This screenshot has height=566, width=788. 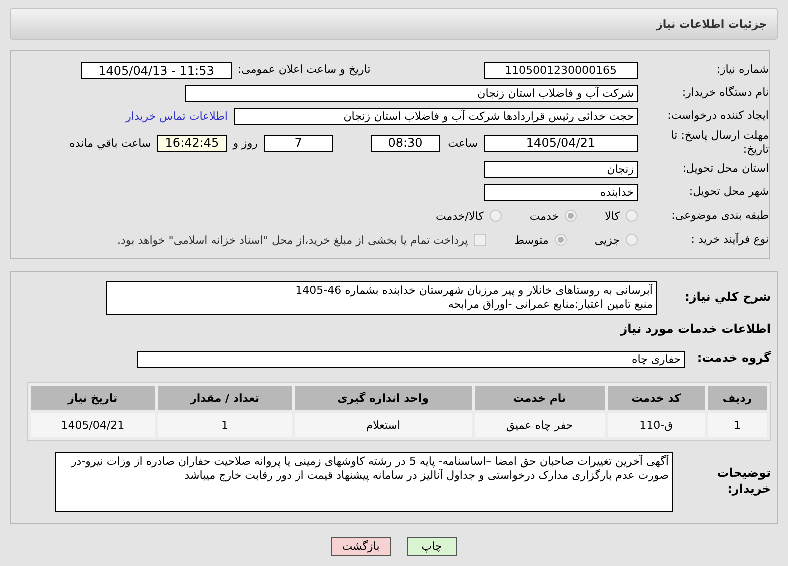 What do you see at coordinates (545, 216) in the screenshot?
I see `radio-label: خدمت` at bounding box center [545, 216].